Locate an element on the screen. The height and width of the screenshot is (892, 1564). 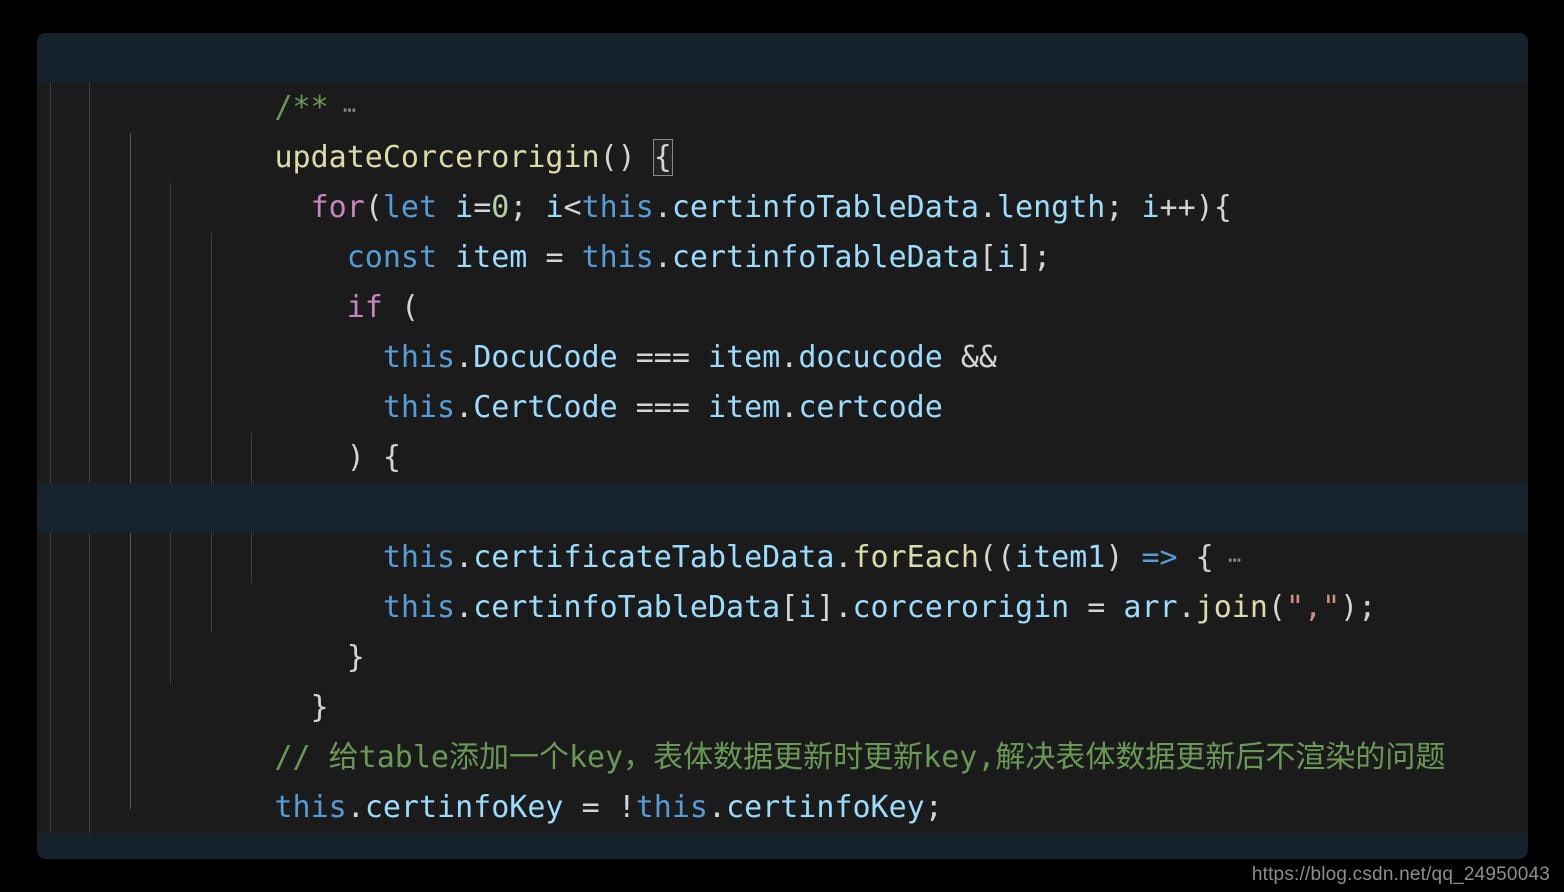
code-line-13: } is located at coordinates (782, 679).